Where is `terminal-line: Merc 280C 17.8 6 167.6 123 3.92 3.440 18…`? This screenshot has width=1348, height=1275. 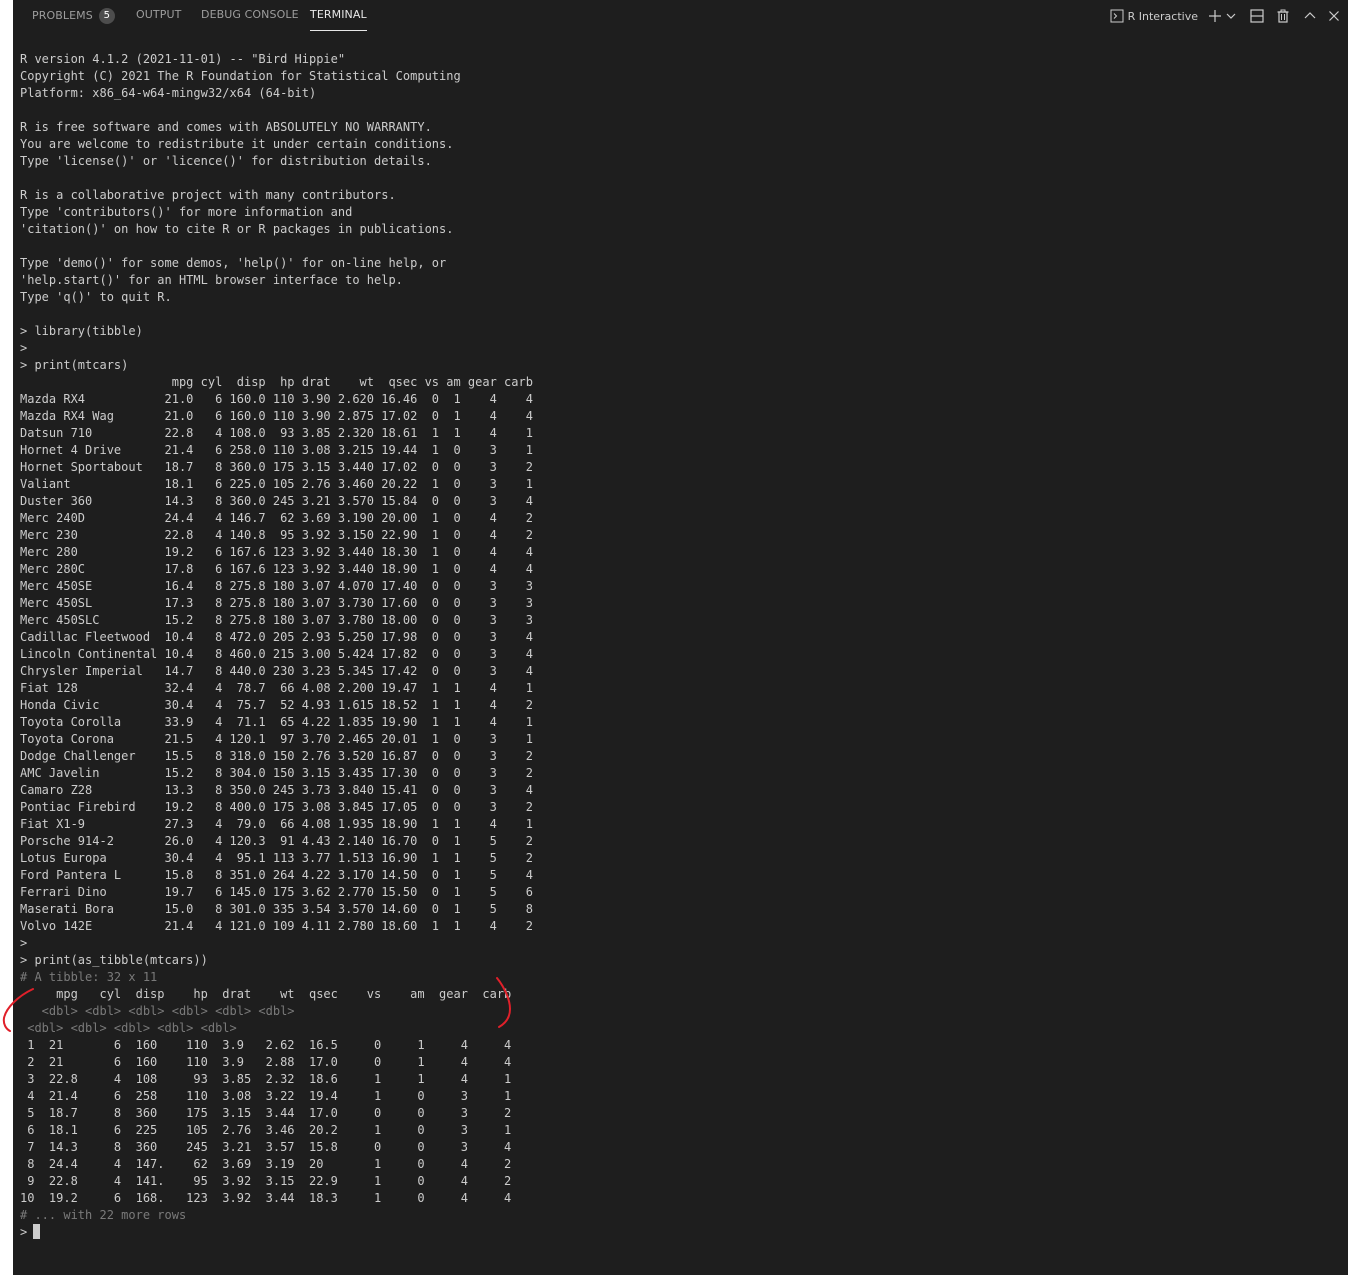 terminal-line: Merc 280C 17.8 6 167.6 123 3.92 3.440 18… is located at coordinates (276, 569).